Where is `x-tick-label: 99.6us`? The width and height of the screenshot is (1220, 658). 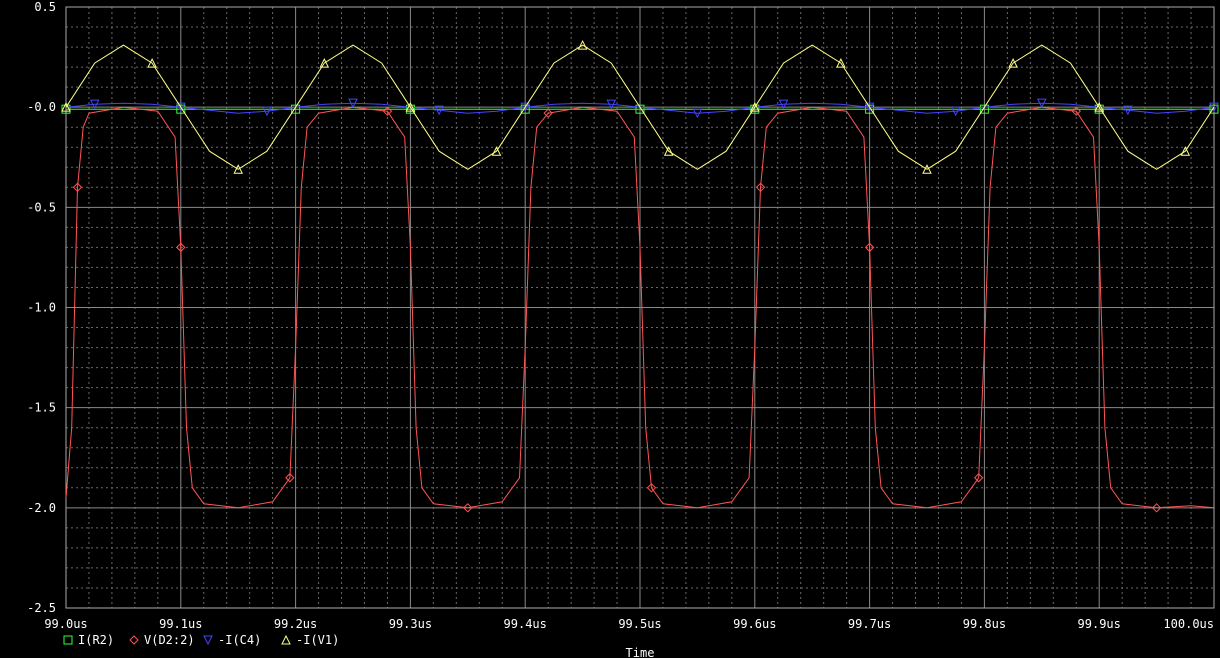 x-tick-label: 99.6us is located at coordinates (754, 624).